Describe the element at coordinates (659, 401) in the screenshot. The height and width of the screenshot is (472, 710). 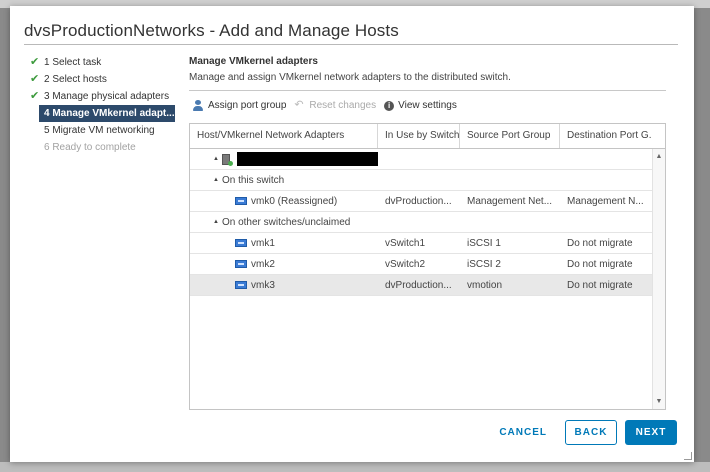
I see `scroll-down-arrow-icon: ▼` at that location.